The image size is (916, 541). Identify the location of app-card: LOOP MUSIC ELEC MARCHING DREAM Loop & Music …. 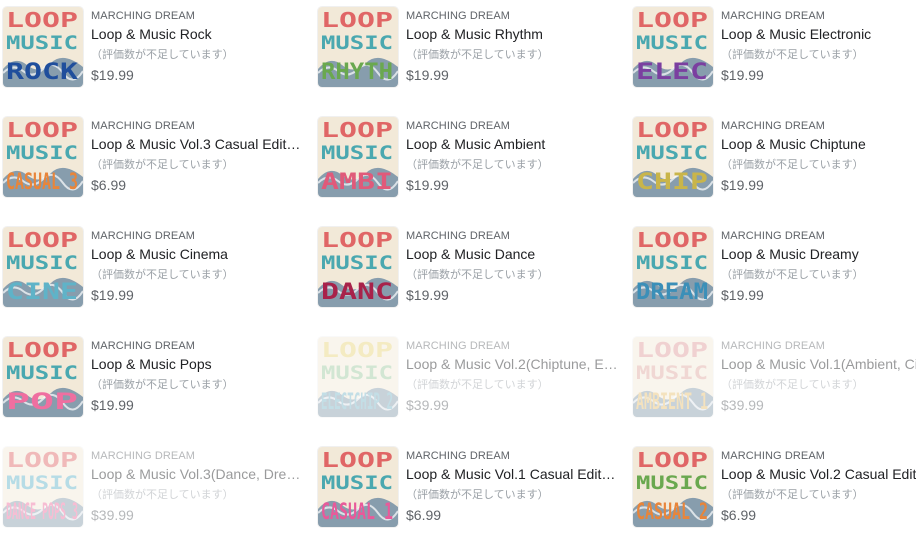
(773, 43).